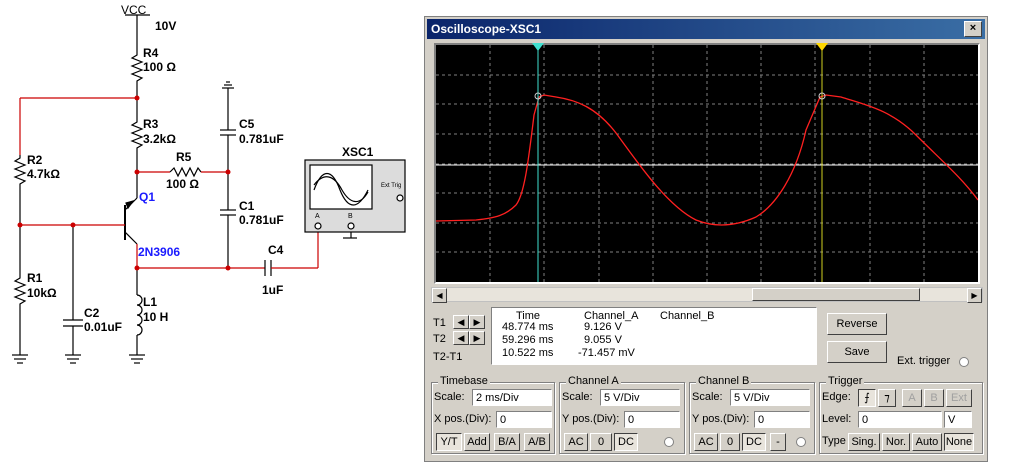  Describe the element at coordinates (973, 29) in the screenshot. I see `close-button: ×` at that location.